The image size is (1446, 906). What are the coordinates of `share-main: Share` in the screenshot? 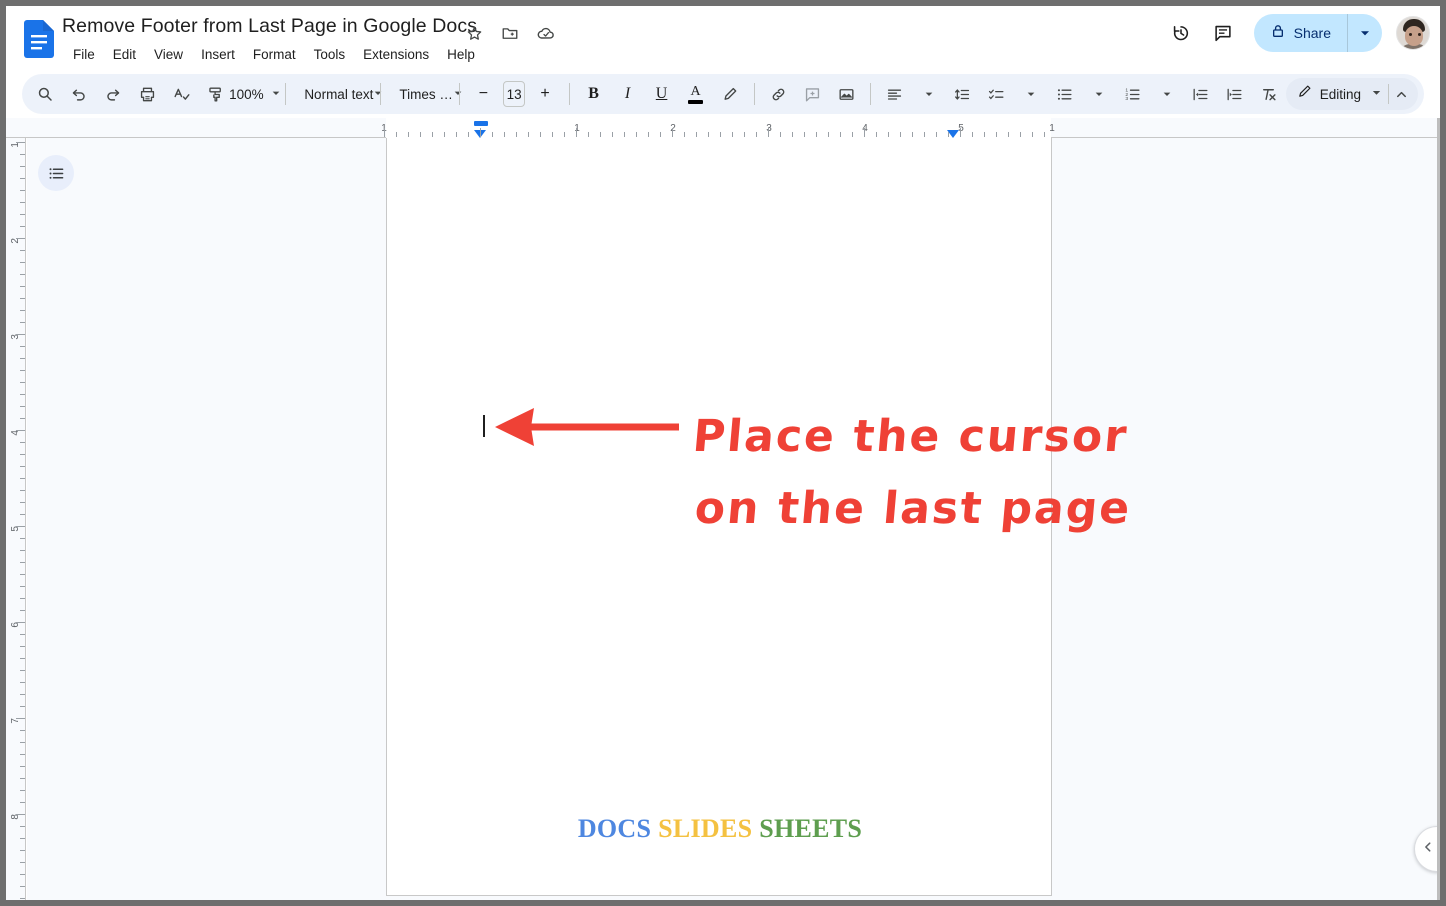 It's located at (1301, 33).